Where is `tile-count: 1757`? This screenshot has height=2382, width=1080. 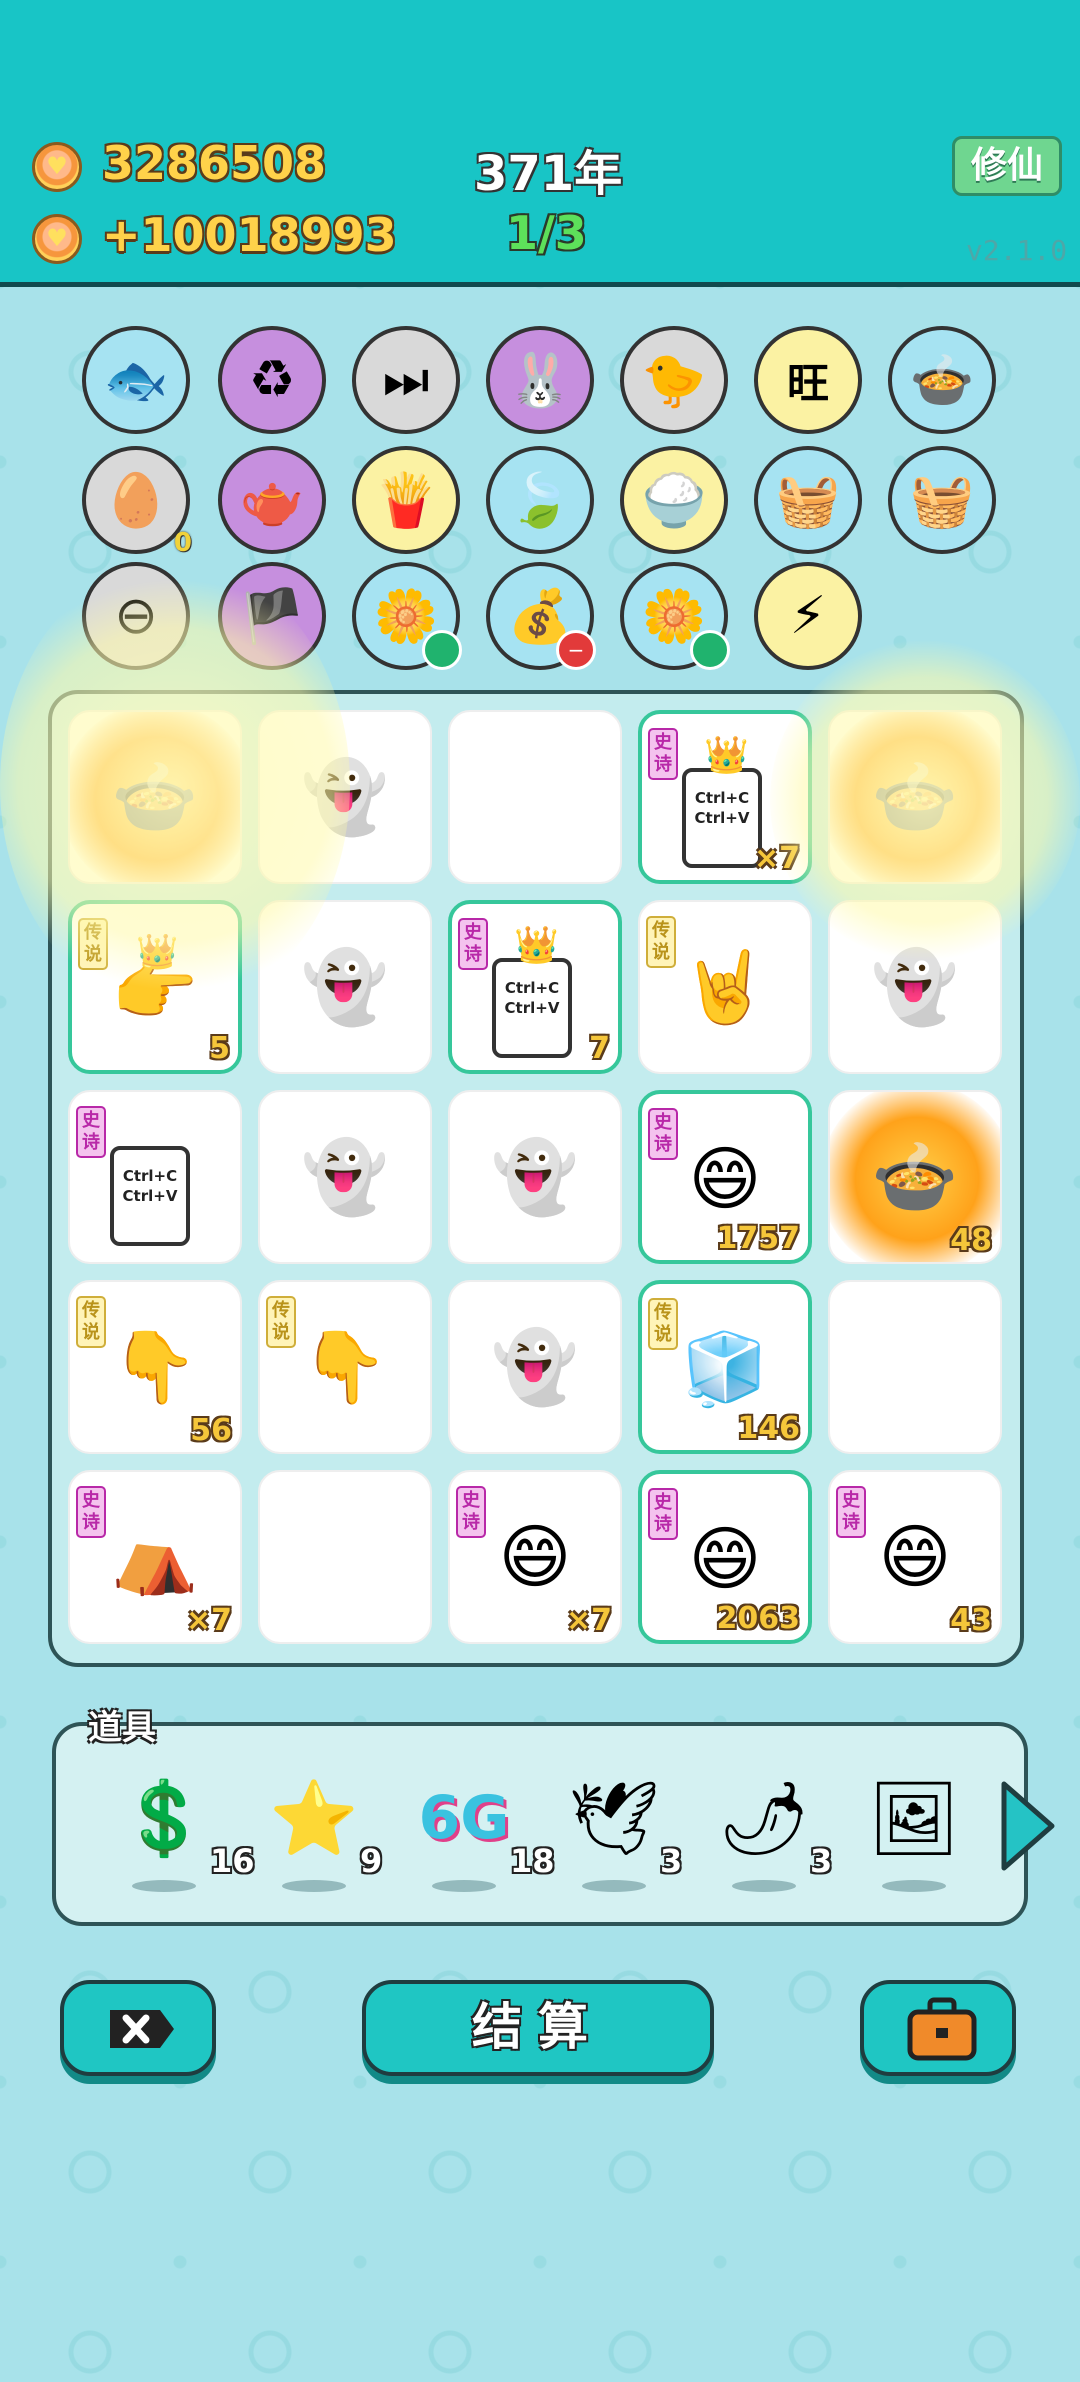
tile-count: 1757 is located at coordinates (758, 1238).